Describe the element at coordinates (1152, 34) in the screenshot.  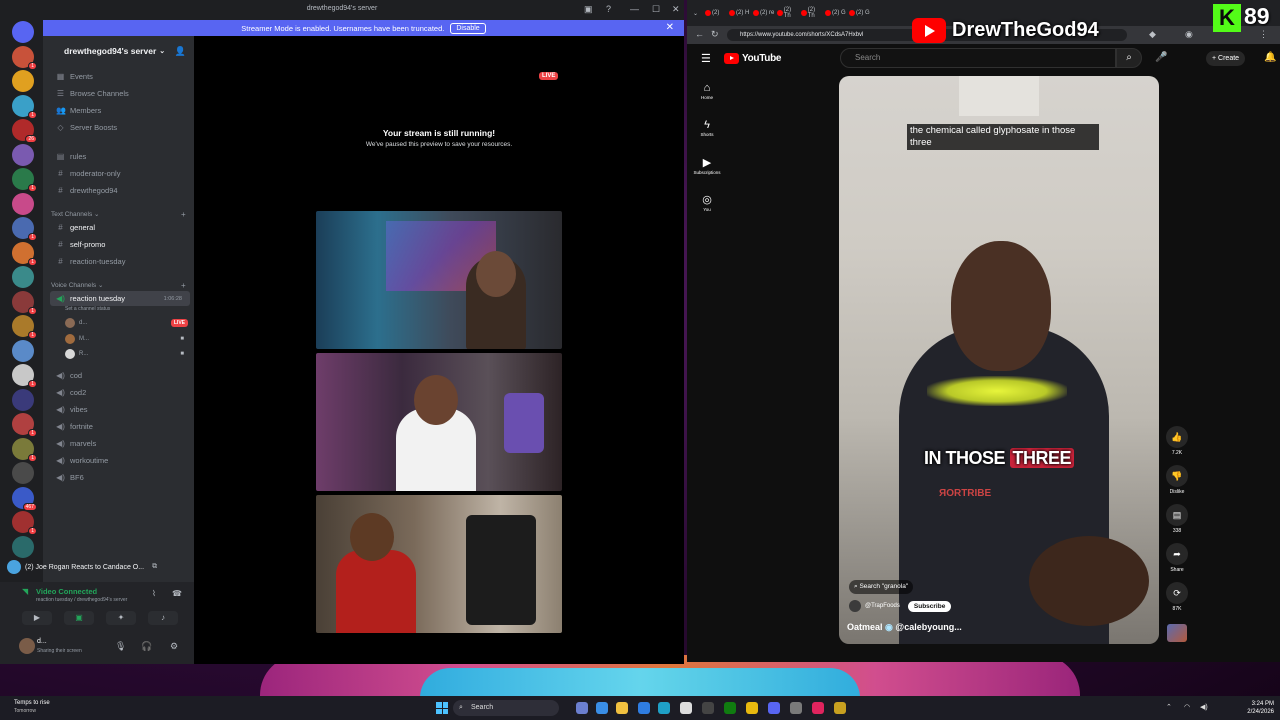
I see `extension-icon: ◆` at that location.